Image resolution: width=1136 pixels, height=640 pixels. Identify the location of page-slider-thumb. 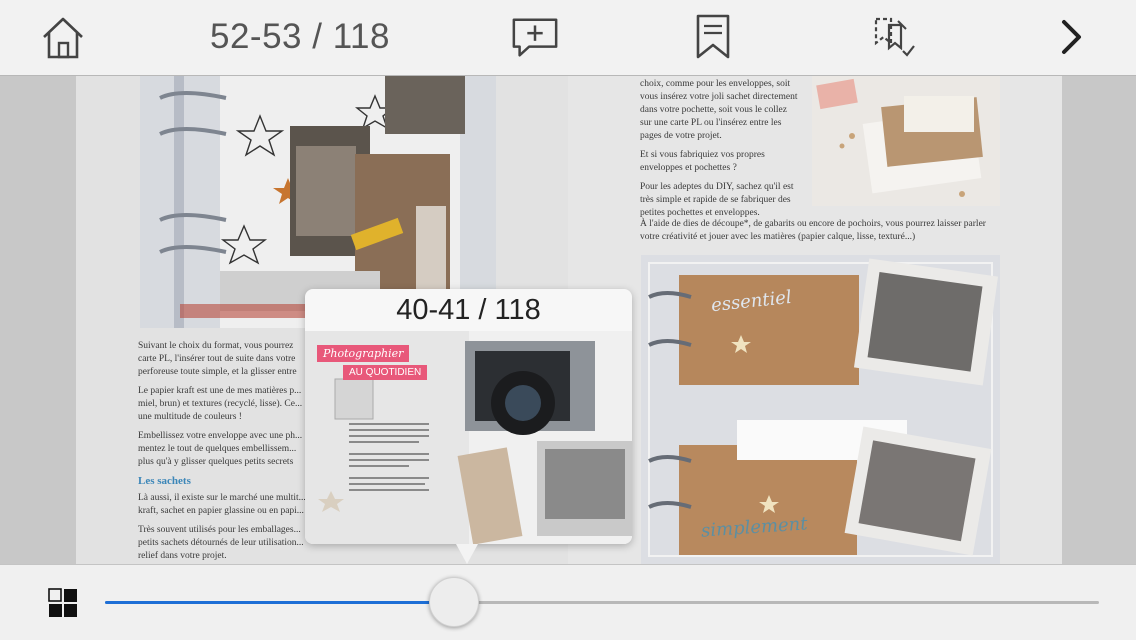
(454, 602).